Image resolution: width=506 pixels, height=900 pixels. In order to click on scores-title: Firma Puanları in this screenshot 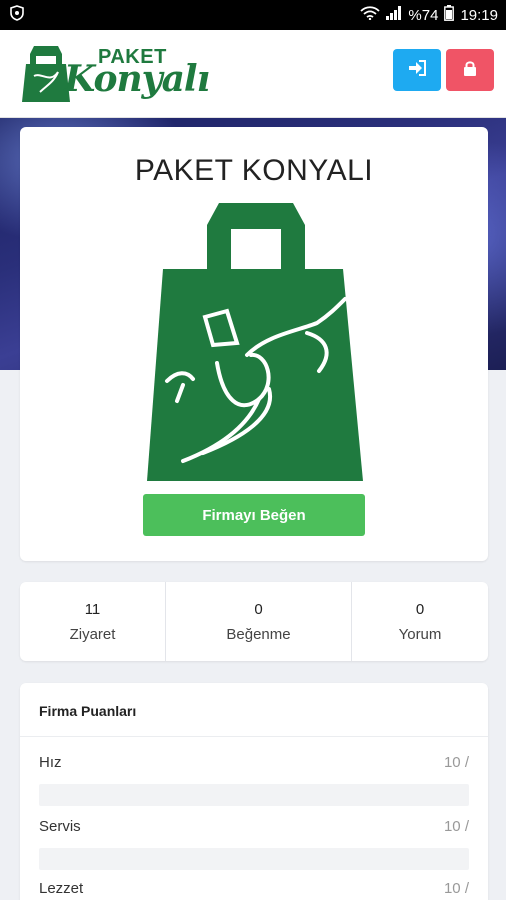, I will do `click(88, 711)`.